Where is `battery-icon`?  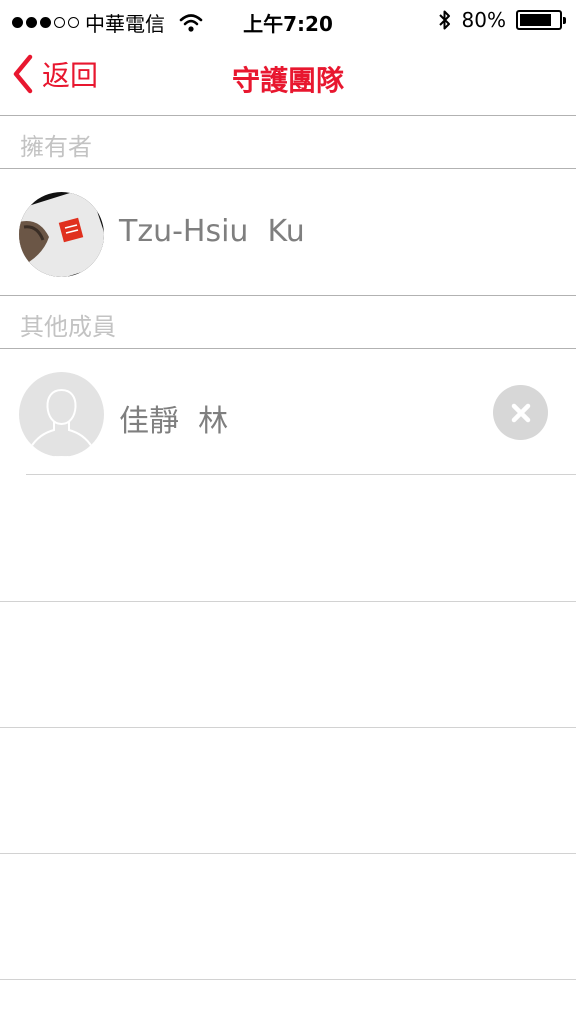
battery-icon is located at coordinates (541, 20).